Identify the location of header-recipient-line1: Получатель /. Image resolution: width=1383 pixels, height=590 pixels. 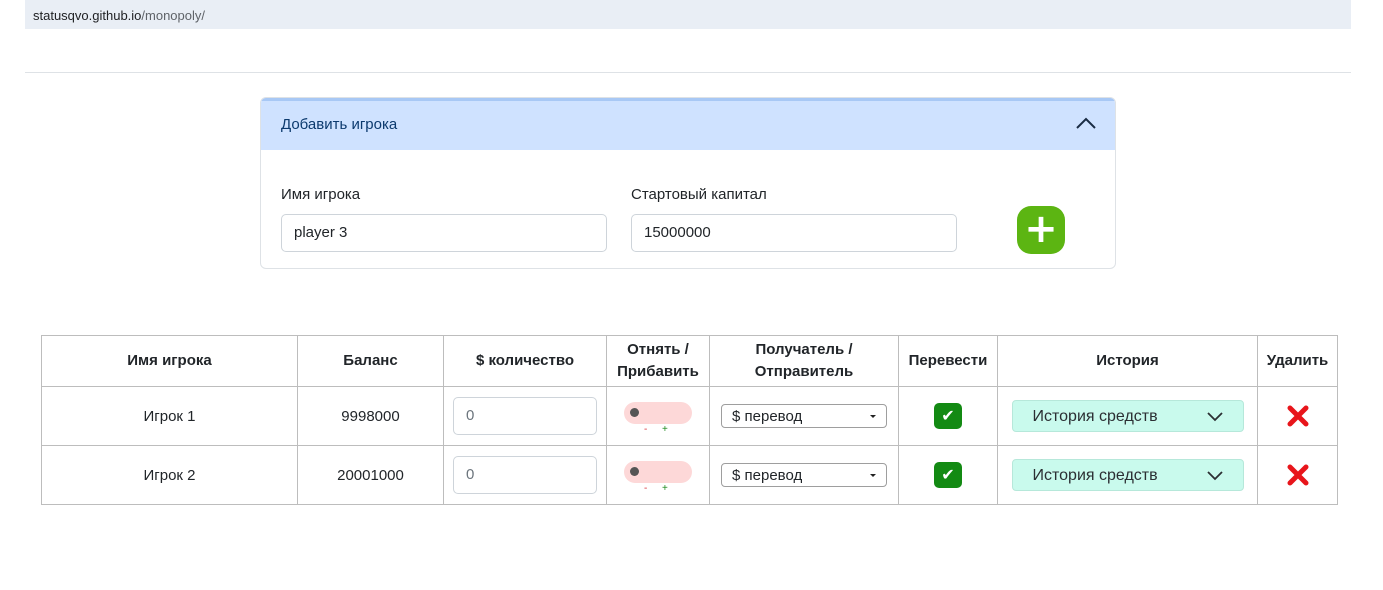
(804, 349).